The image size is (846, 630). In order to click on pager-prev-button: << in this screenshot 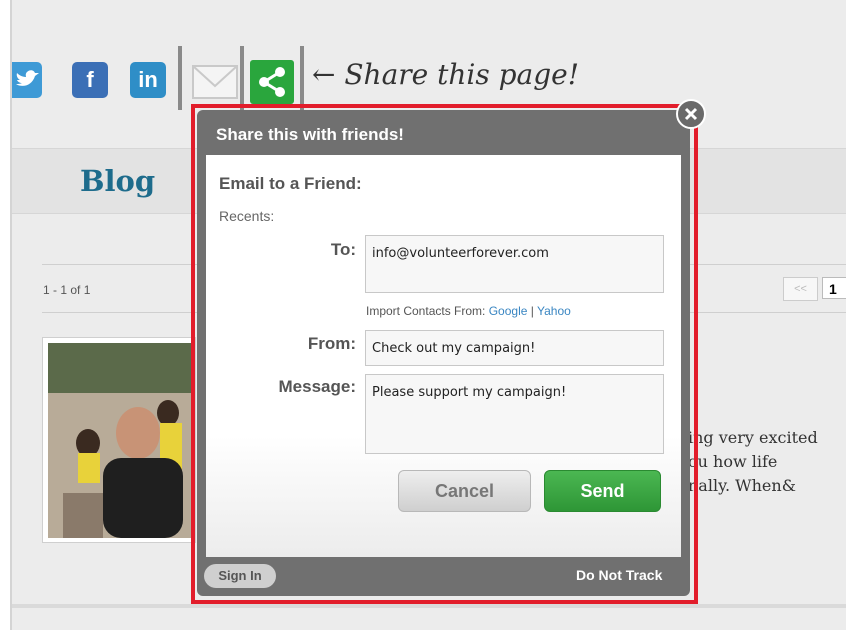, I will do `click(800, 289)`.